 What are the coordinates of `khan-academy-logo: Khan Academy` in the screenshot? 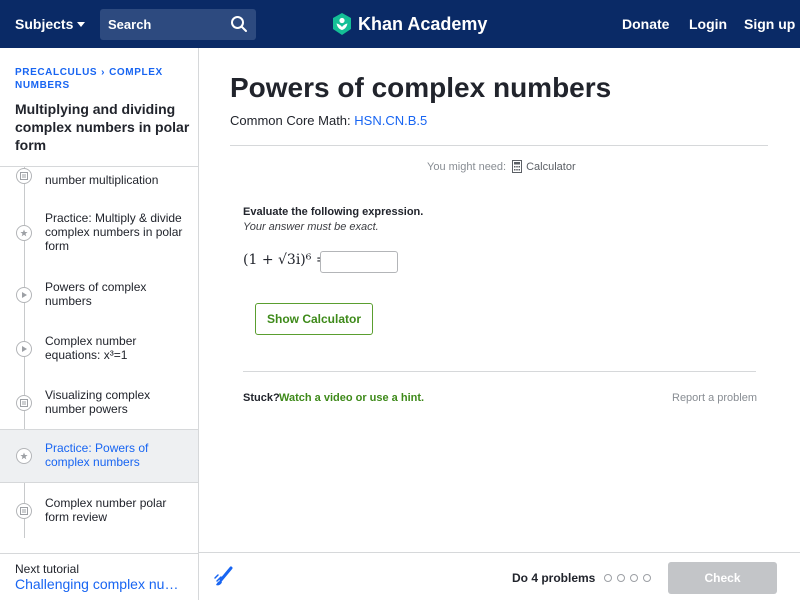 It's located at (409, 24).